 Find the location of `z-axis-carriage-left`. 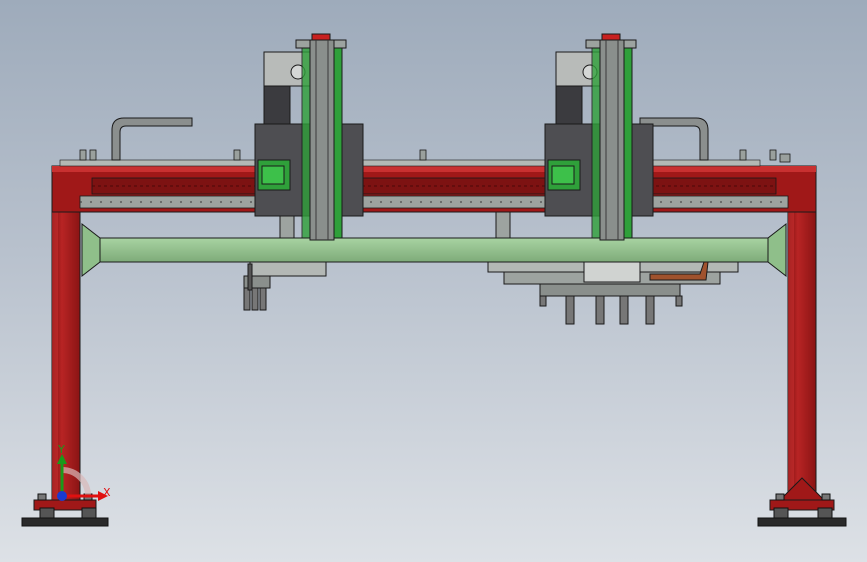

z-axis-carriage-left is located at coordinates (309, 137).